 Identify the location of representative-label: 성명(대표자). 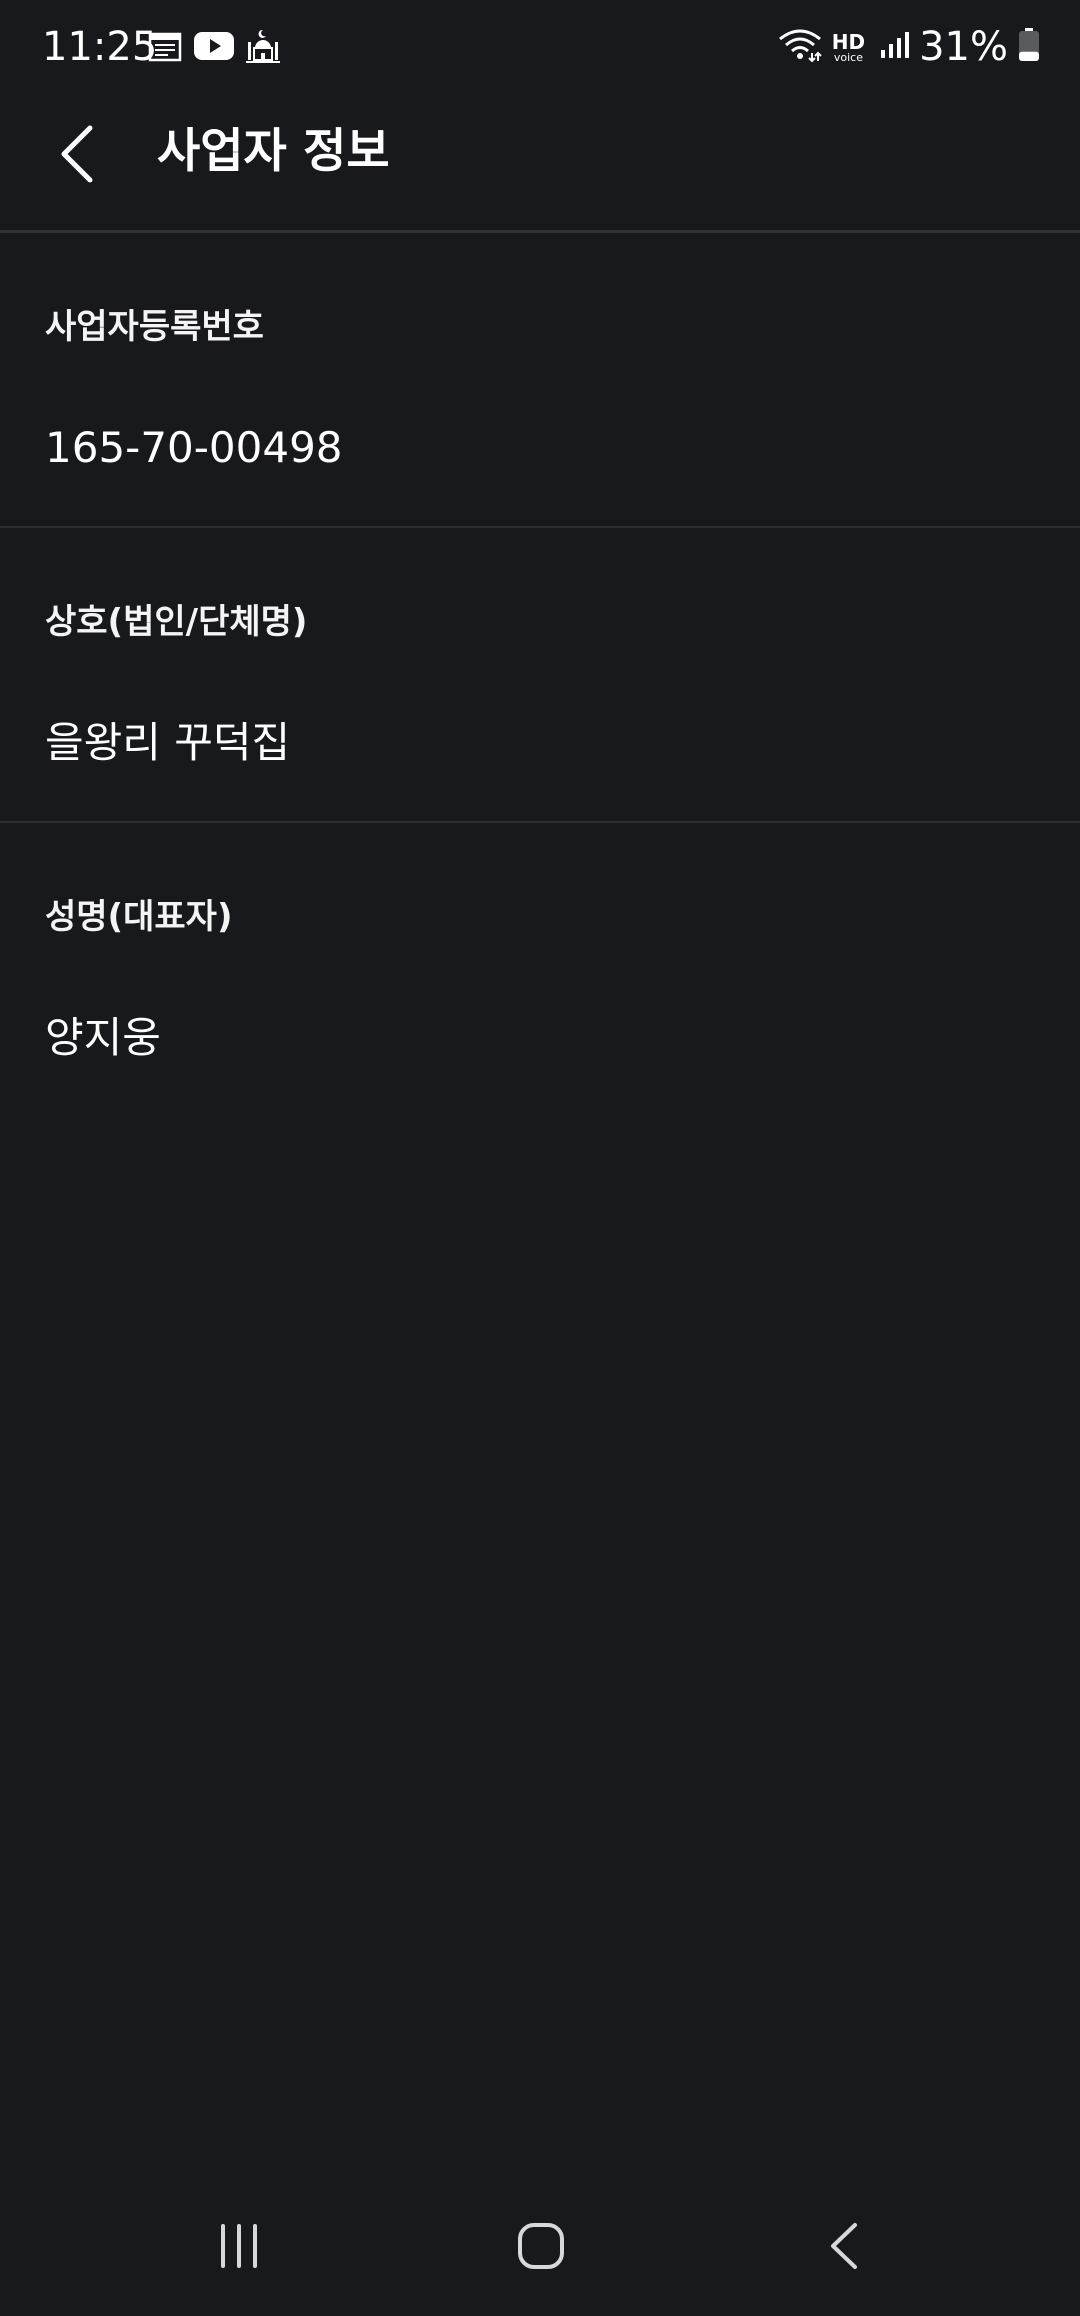
(139, 917).